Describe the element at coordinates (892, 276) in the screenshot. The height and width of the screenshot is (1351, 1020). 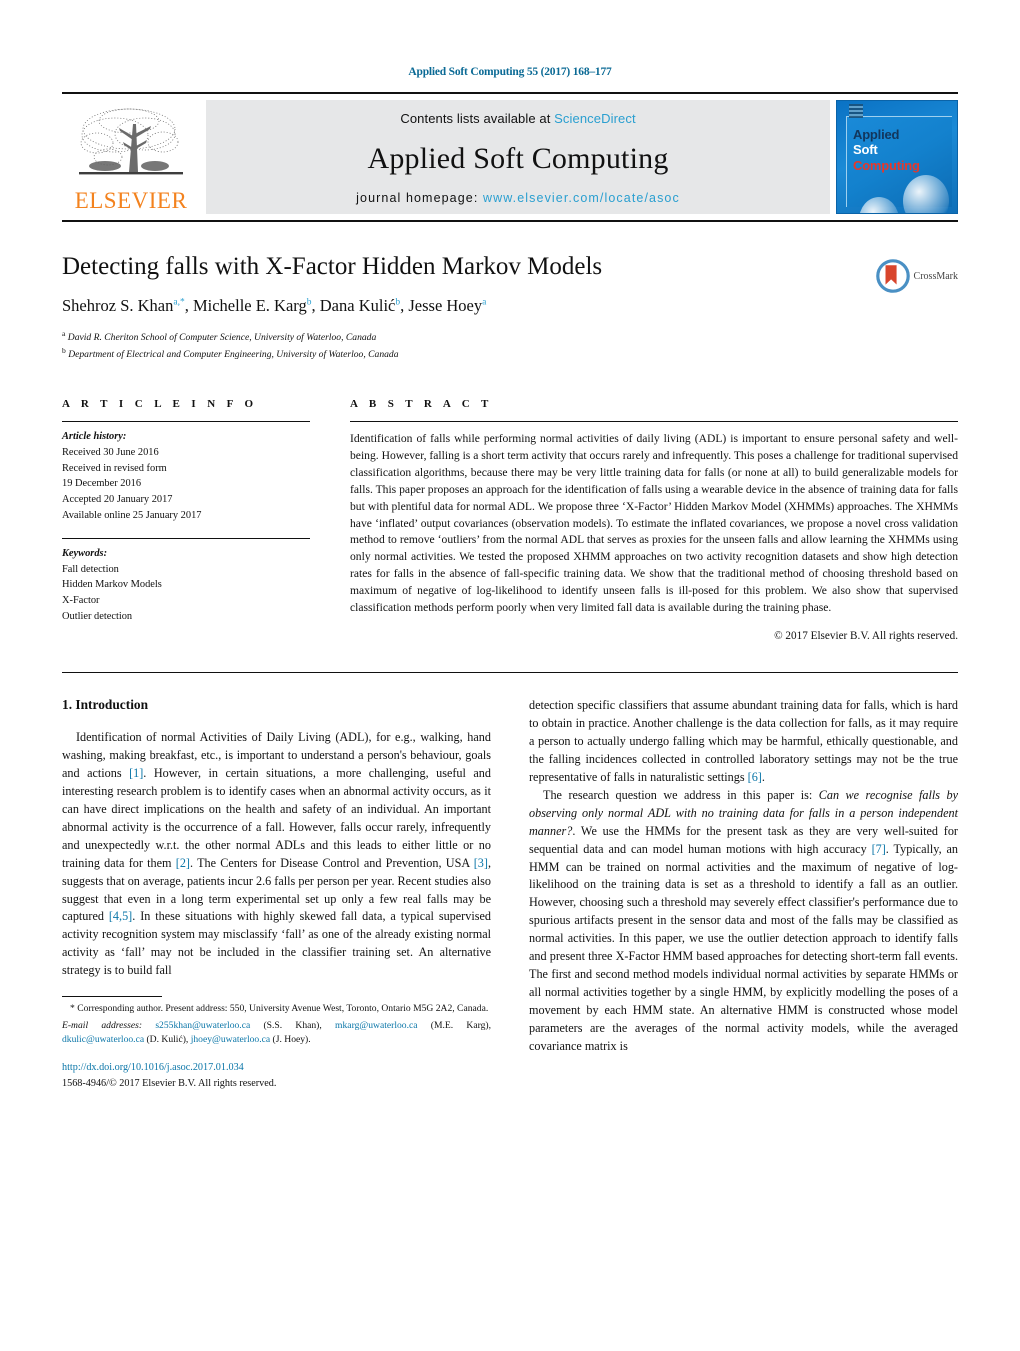
I see `crossmark-icon` at that location.